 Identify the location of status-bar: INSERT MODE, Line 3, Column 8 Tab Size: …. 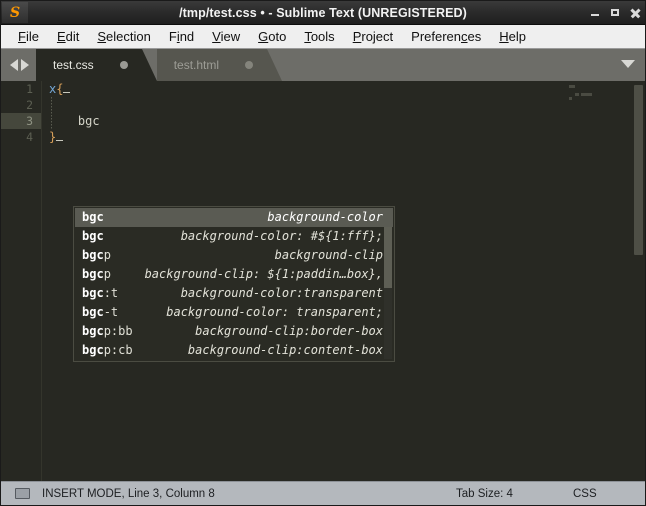
(323, 493).